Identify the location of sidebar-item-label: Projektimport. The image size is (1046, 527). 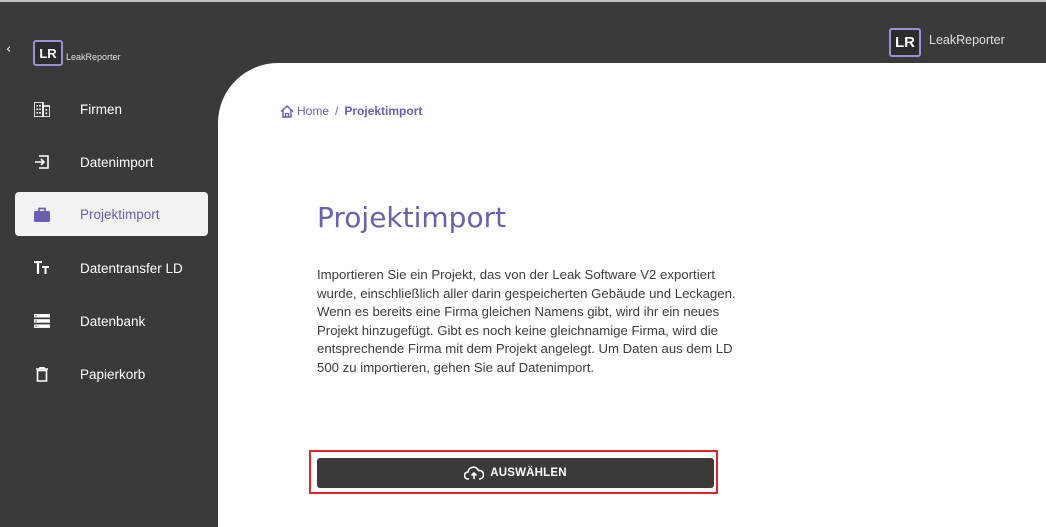
(120, 214).